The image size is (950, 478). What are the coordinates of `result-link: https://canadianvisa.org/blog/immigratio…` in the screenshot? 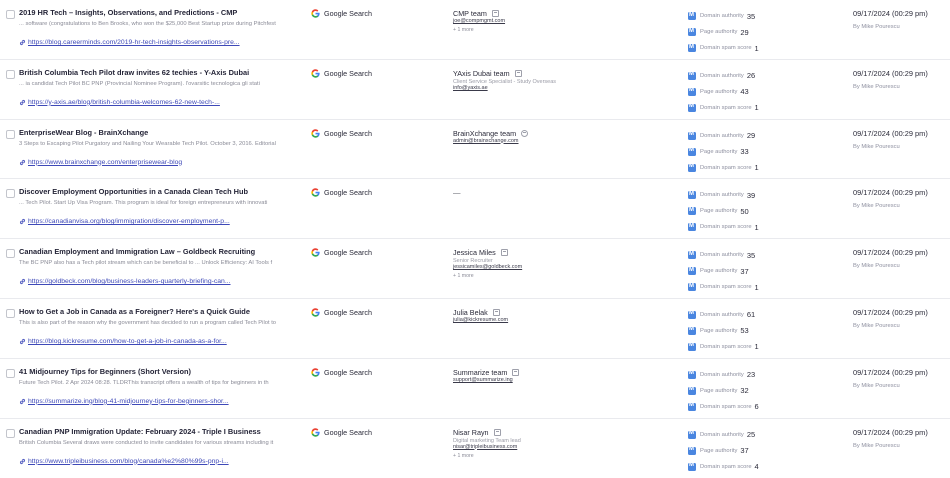 It's located at (144, 221).